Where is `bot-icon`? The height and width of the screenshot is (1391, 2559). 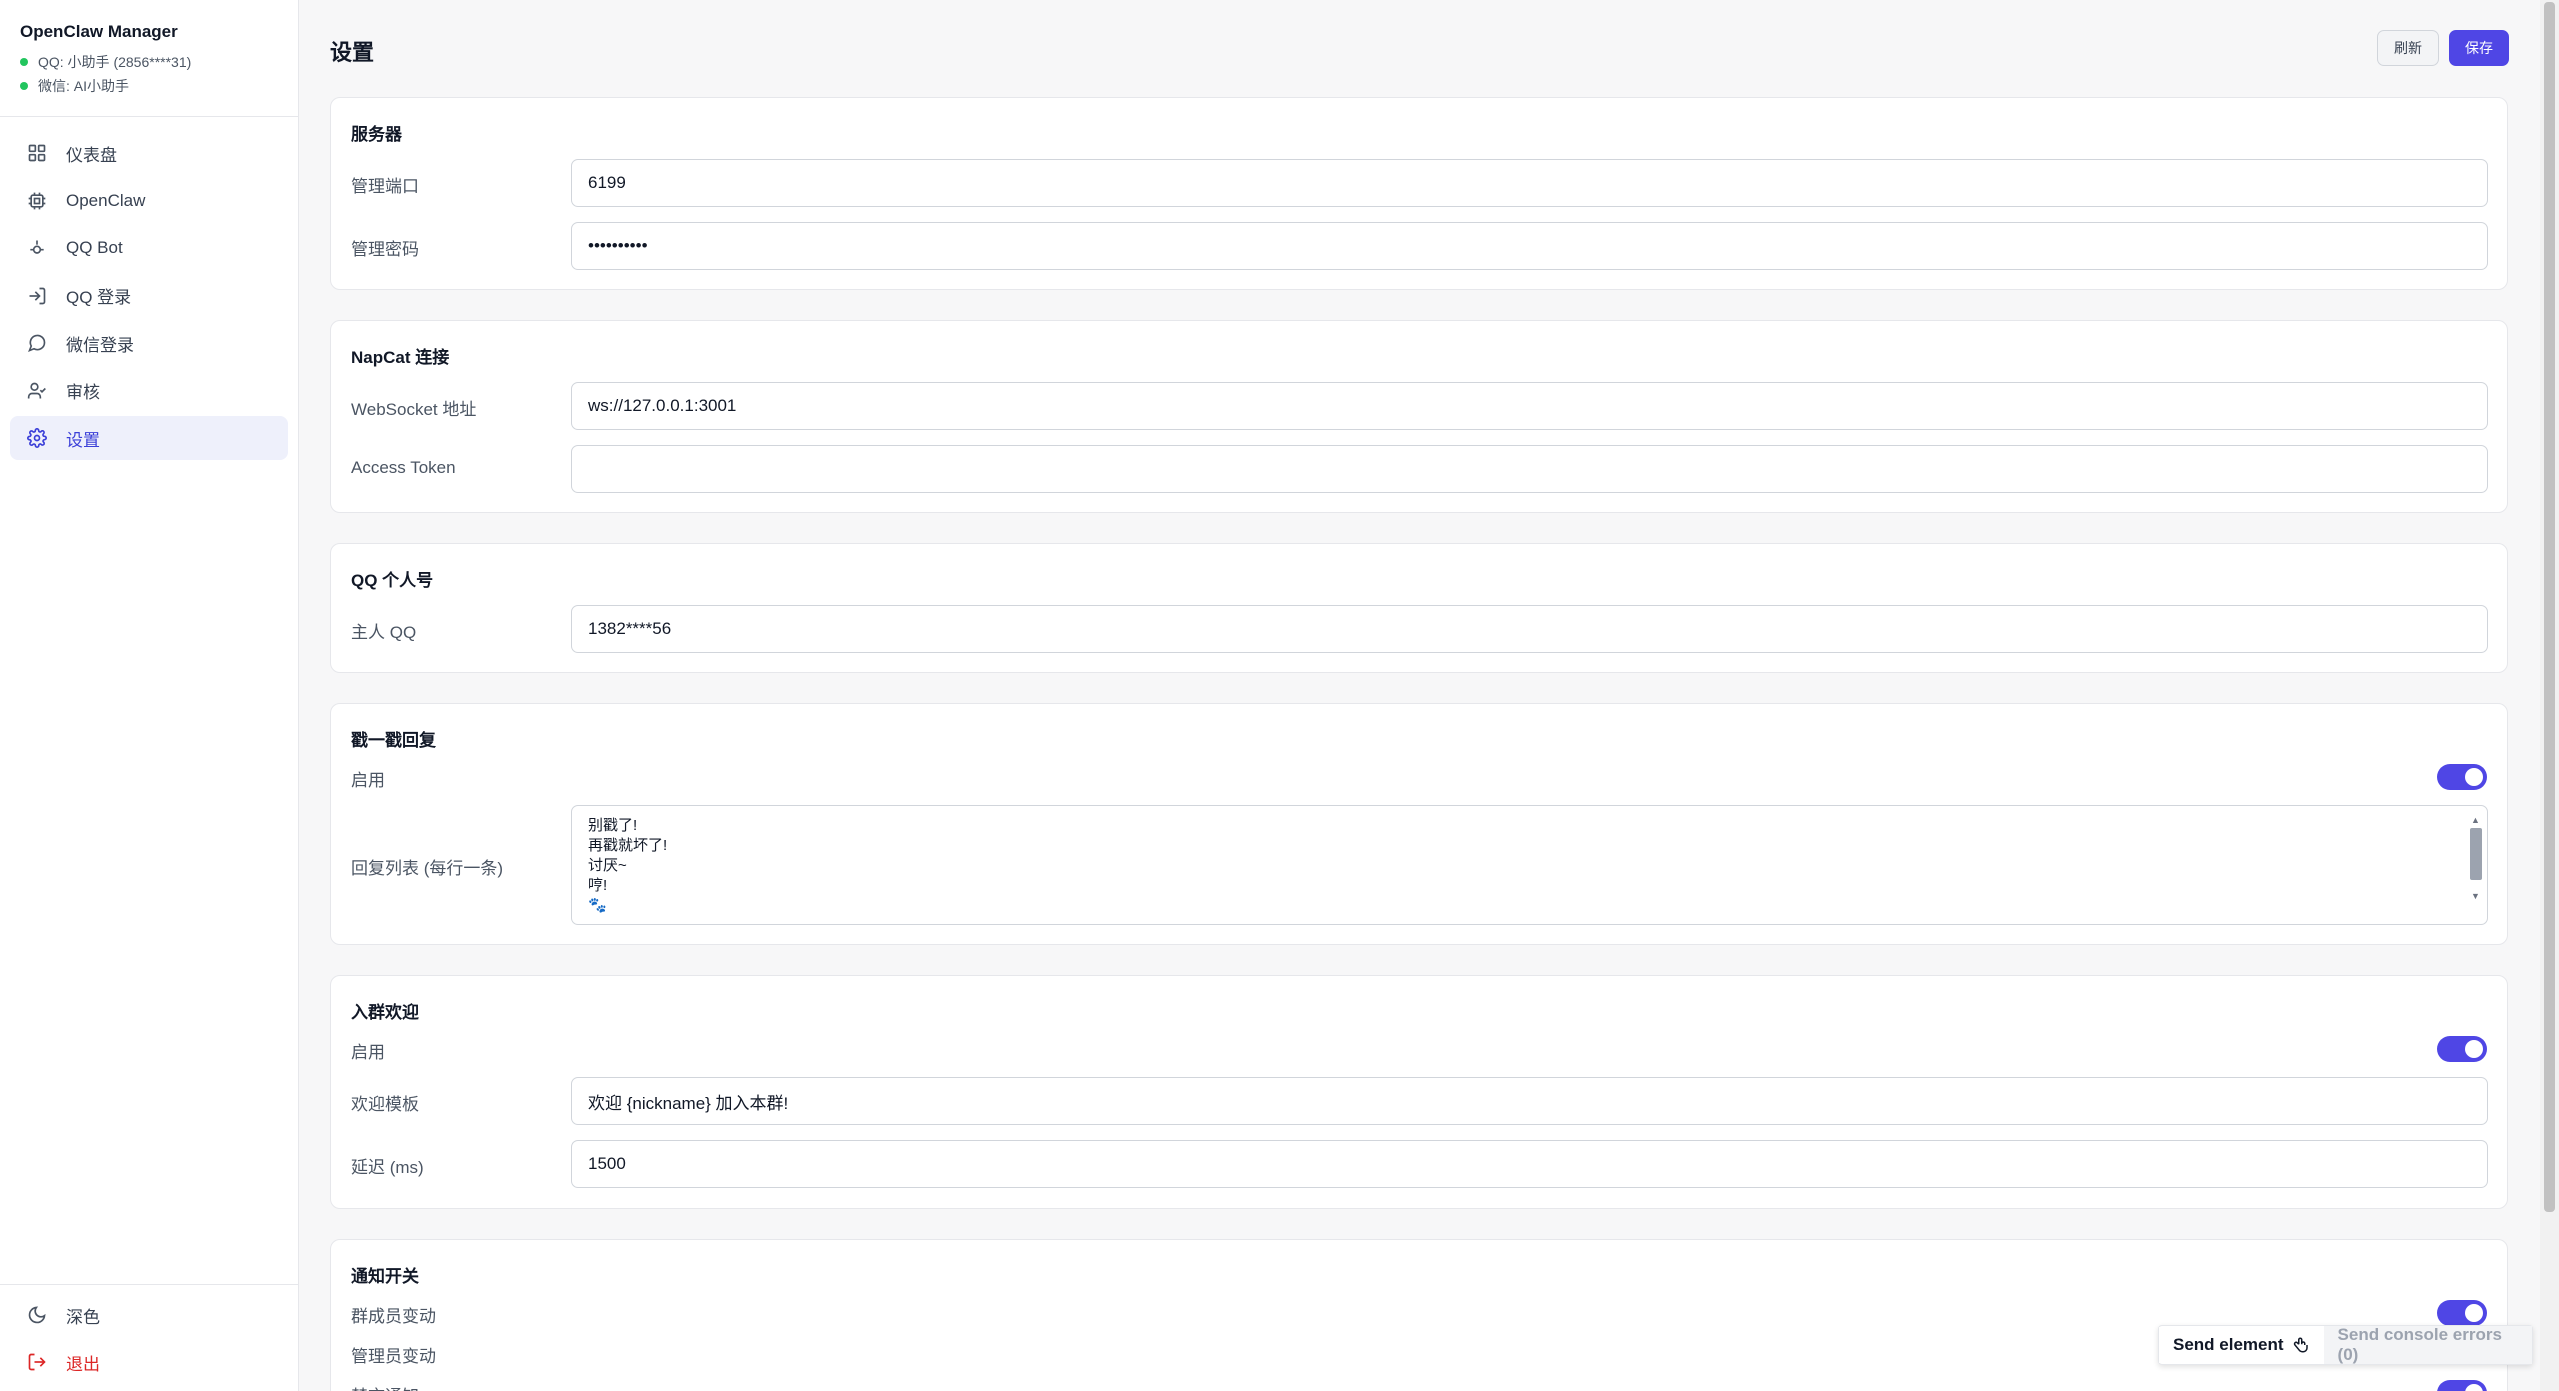 bot-icon is located at coordinates (37, 248).